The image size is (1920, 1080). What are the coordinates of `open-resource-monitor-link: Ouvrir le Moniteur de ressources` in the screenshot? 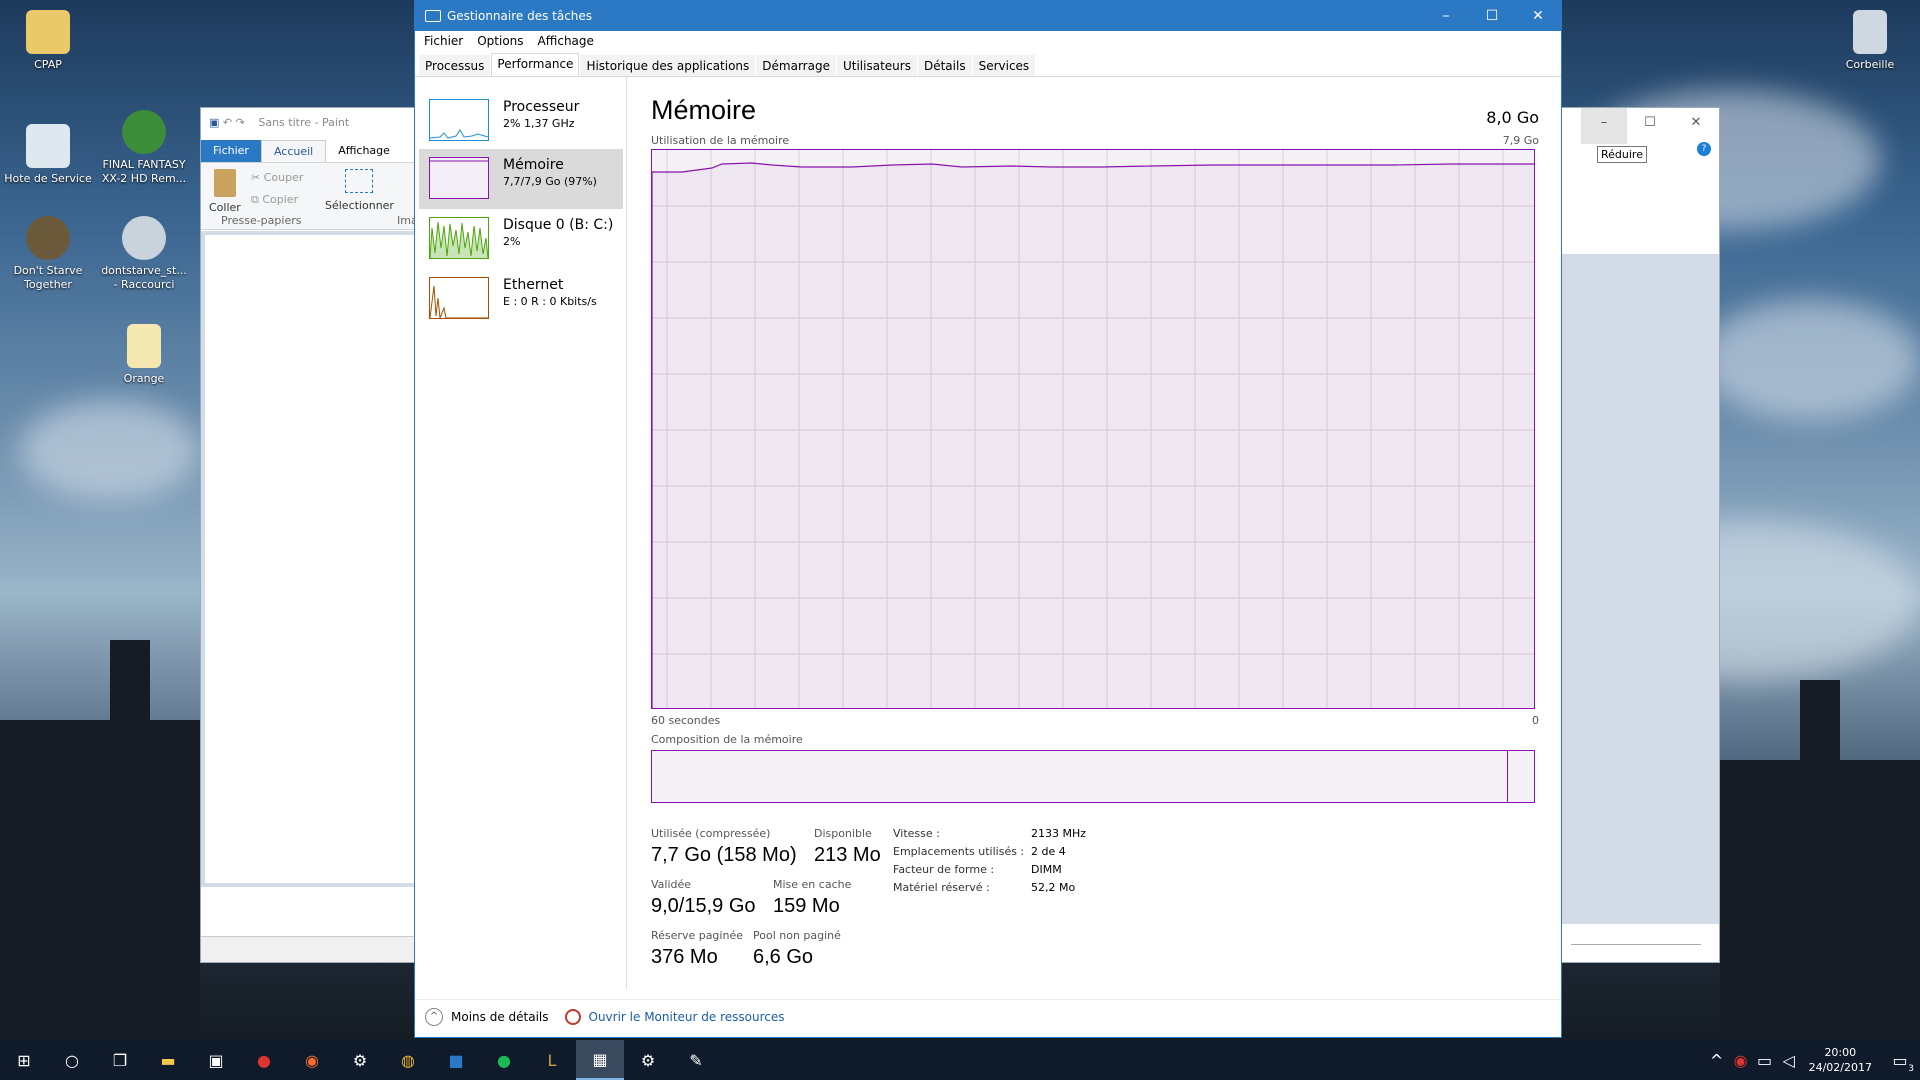 It's located at (687, 1017).